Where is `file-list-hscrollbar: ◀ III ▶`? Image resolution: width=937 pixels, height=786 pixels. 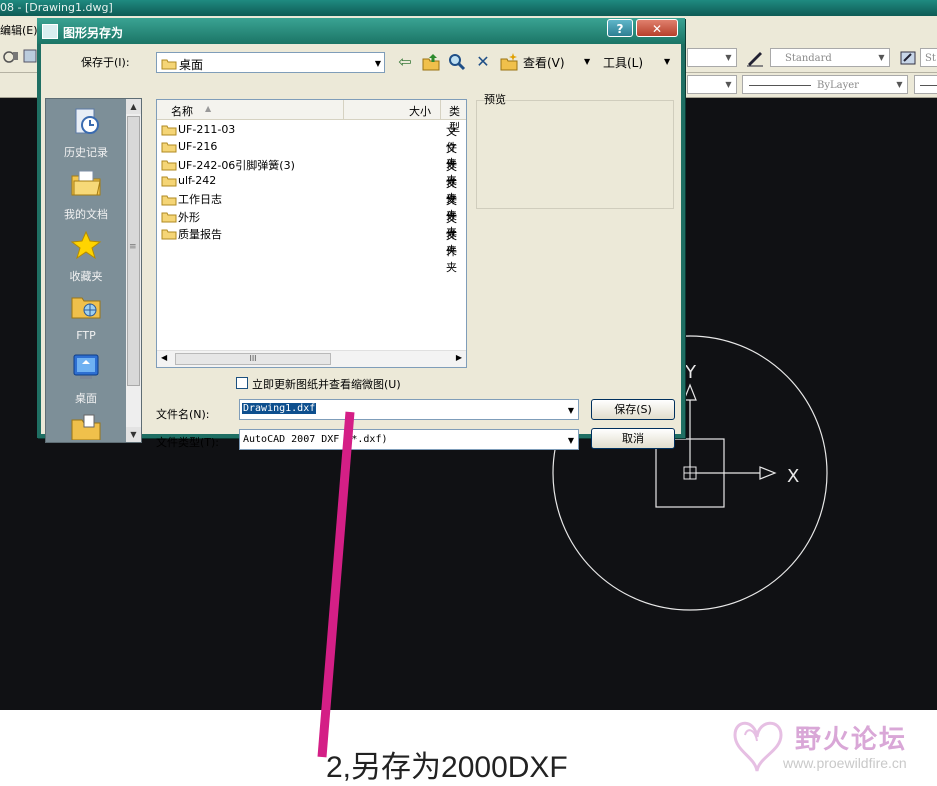 file-list-hscrollbar: ◀ III ▶ is located at coordinates (311, 358).